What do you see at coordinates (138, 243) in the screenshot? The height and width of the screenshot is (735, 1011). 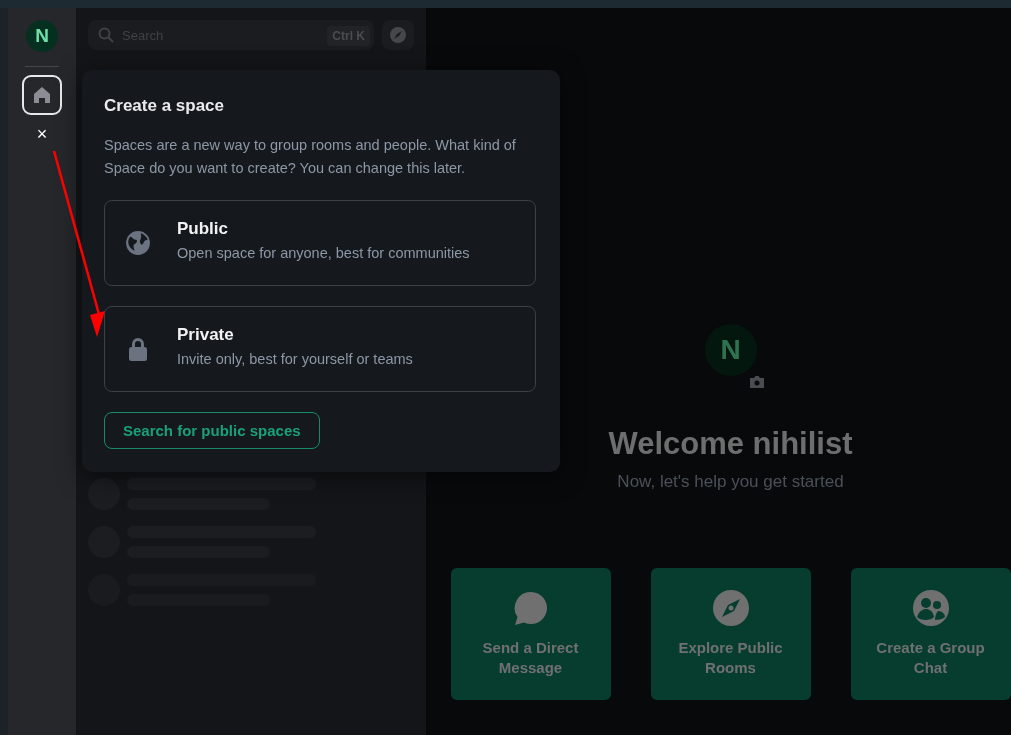 I see `globe-icon` at bounding box center [138, 243].